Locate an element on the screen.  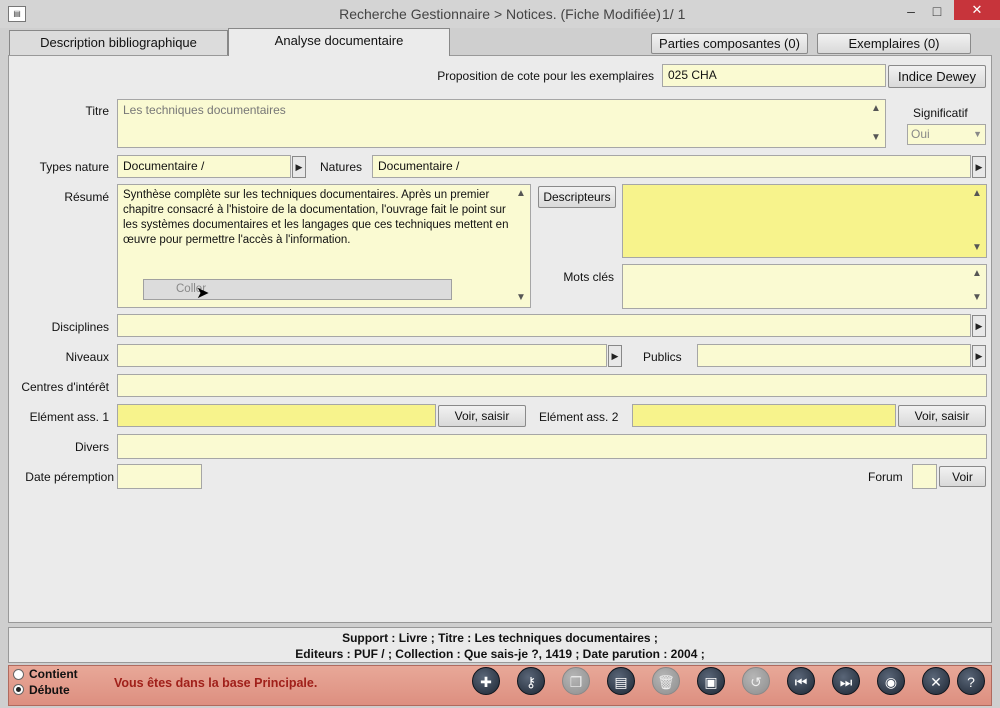
descripteurs-field is located at coordinates (804, 221).